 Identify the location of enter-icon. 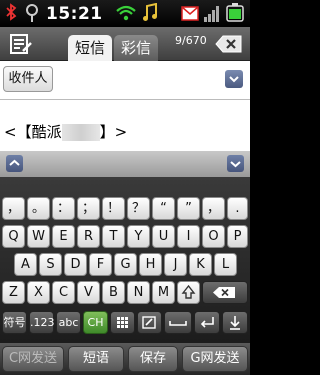
(207, 322).